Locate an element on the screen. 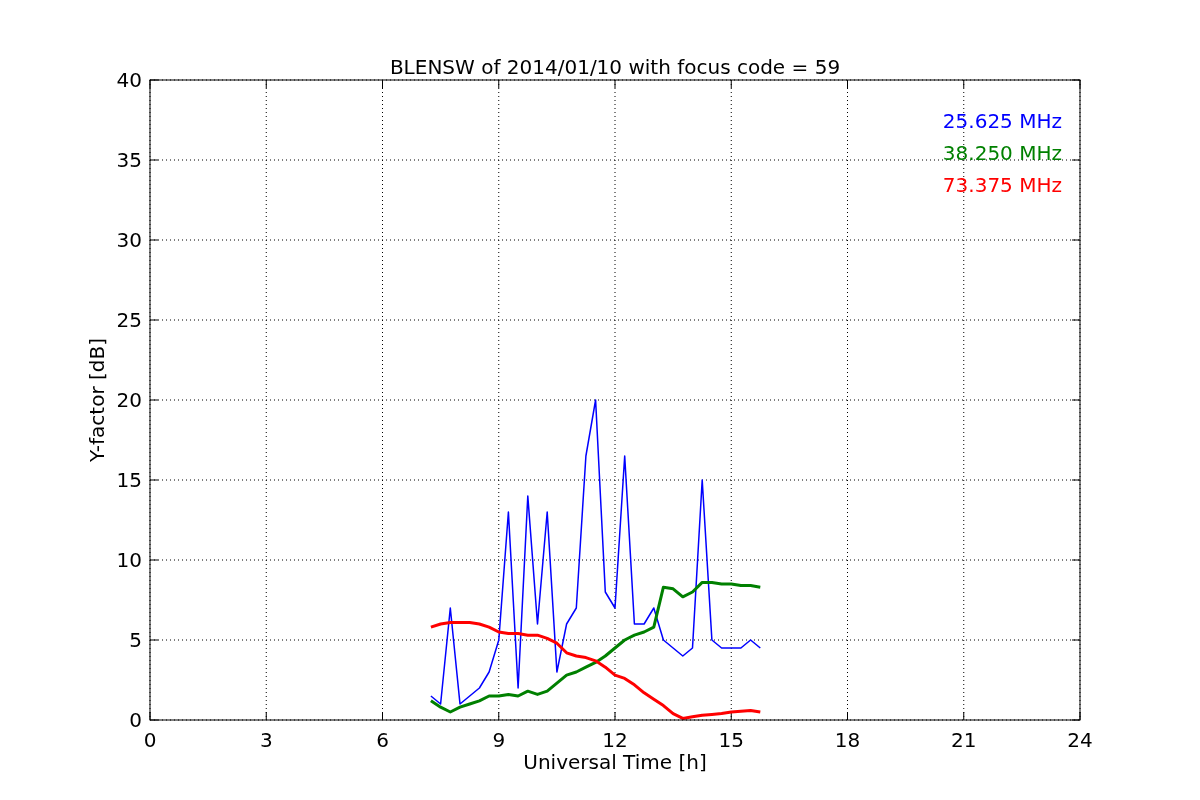  x-axis-label: Universal Time [h] is located at coordinates (615, 762).